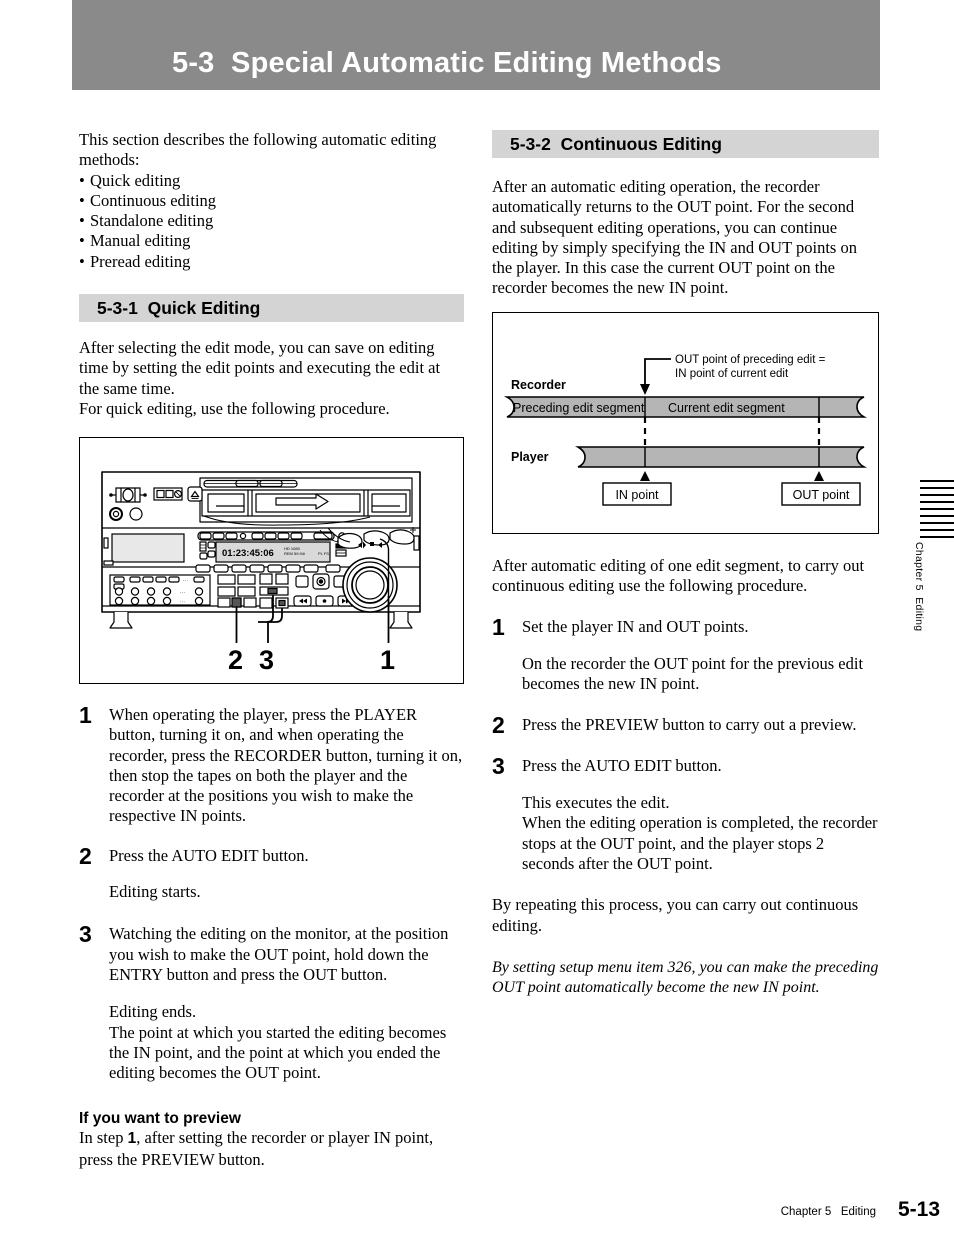  What do you see at coordinates (579, 408) in the screenshot?
I see `segment-preceding-label: Preceding edit segment` at bounding box center [579, 408].